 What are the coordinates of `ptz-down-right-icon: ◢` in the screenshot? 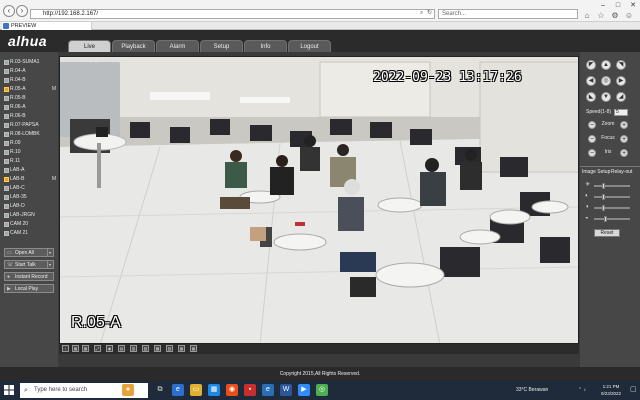 It's located at (621, 97).